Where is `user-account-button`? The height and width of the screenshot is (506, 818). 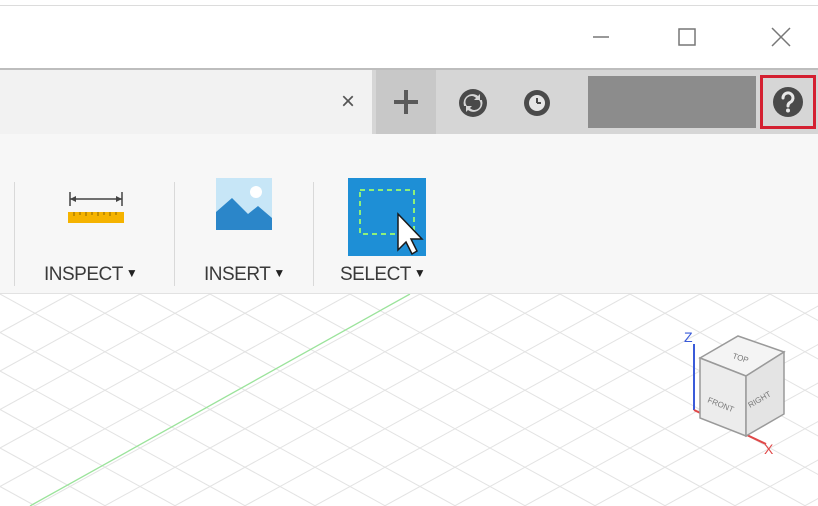 user-account-button is located at coordinates (672, 102).